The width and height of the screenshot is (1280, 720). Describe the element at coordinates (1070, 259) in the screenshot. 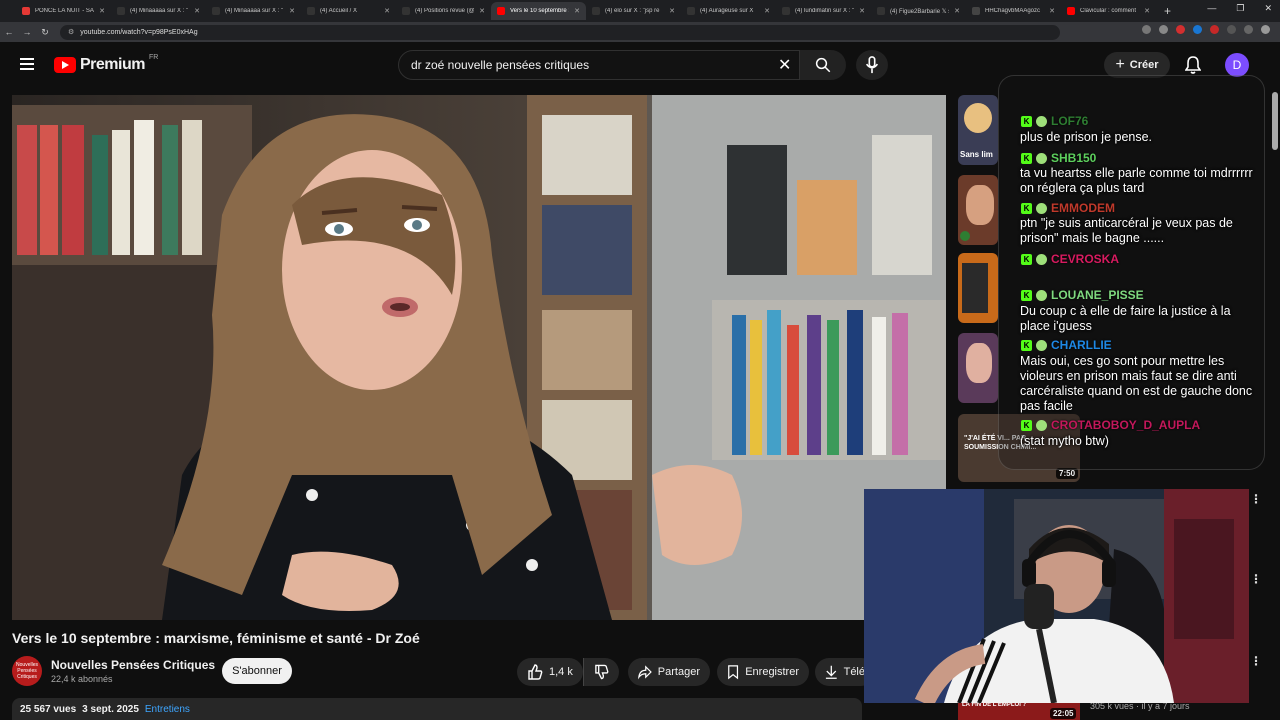

I see `chat-username: K CEVROSKA` at that location.